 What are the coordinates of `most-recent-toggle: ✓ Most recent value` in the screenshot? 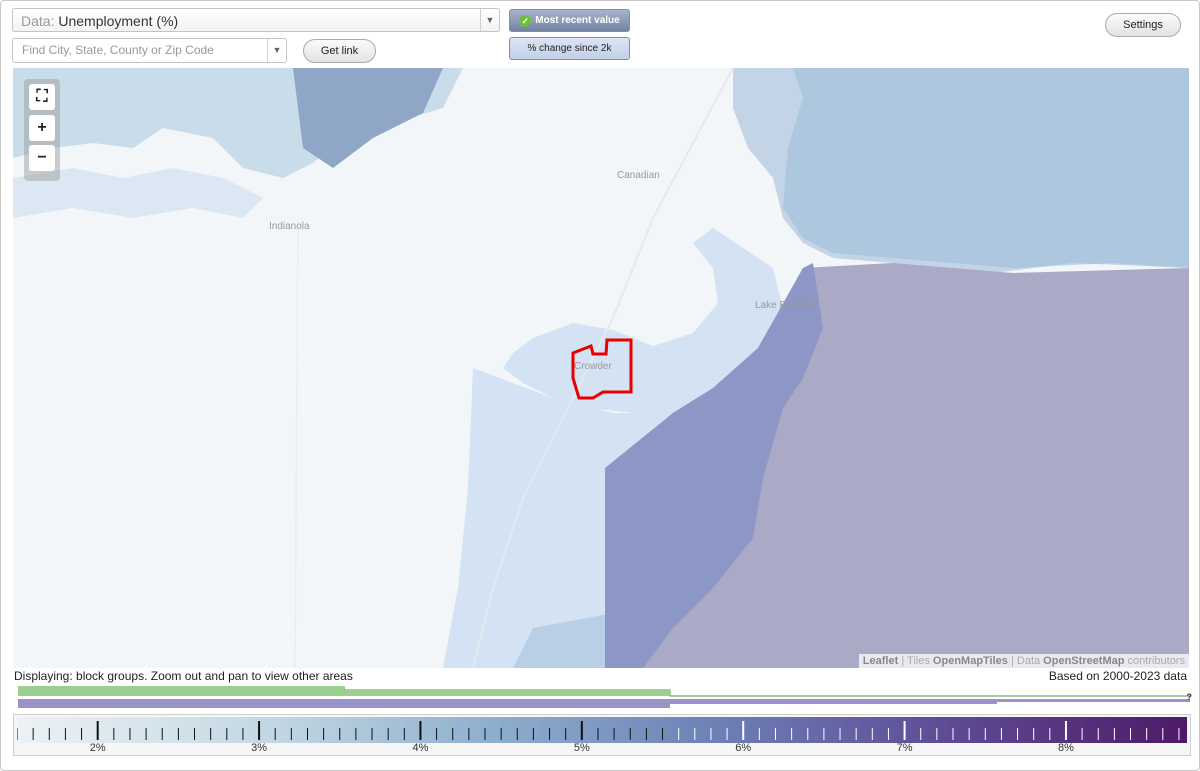 It's located at (569, 20).